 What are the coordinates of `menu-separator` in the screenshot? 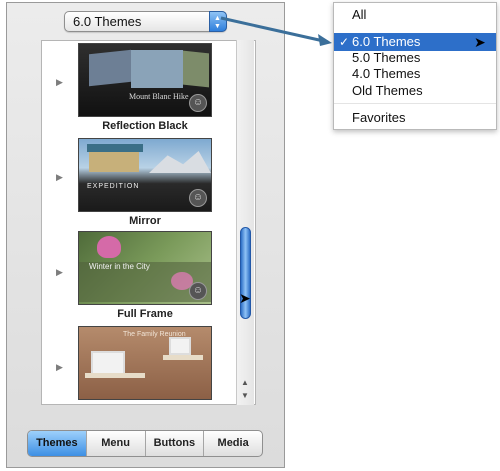 It's located at (415, 103).